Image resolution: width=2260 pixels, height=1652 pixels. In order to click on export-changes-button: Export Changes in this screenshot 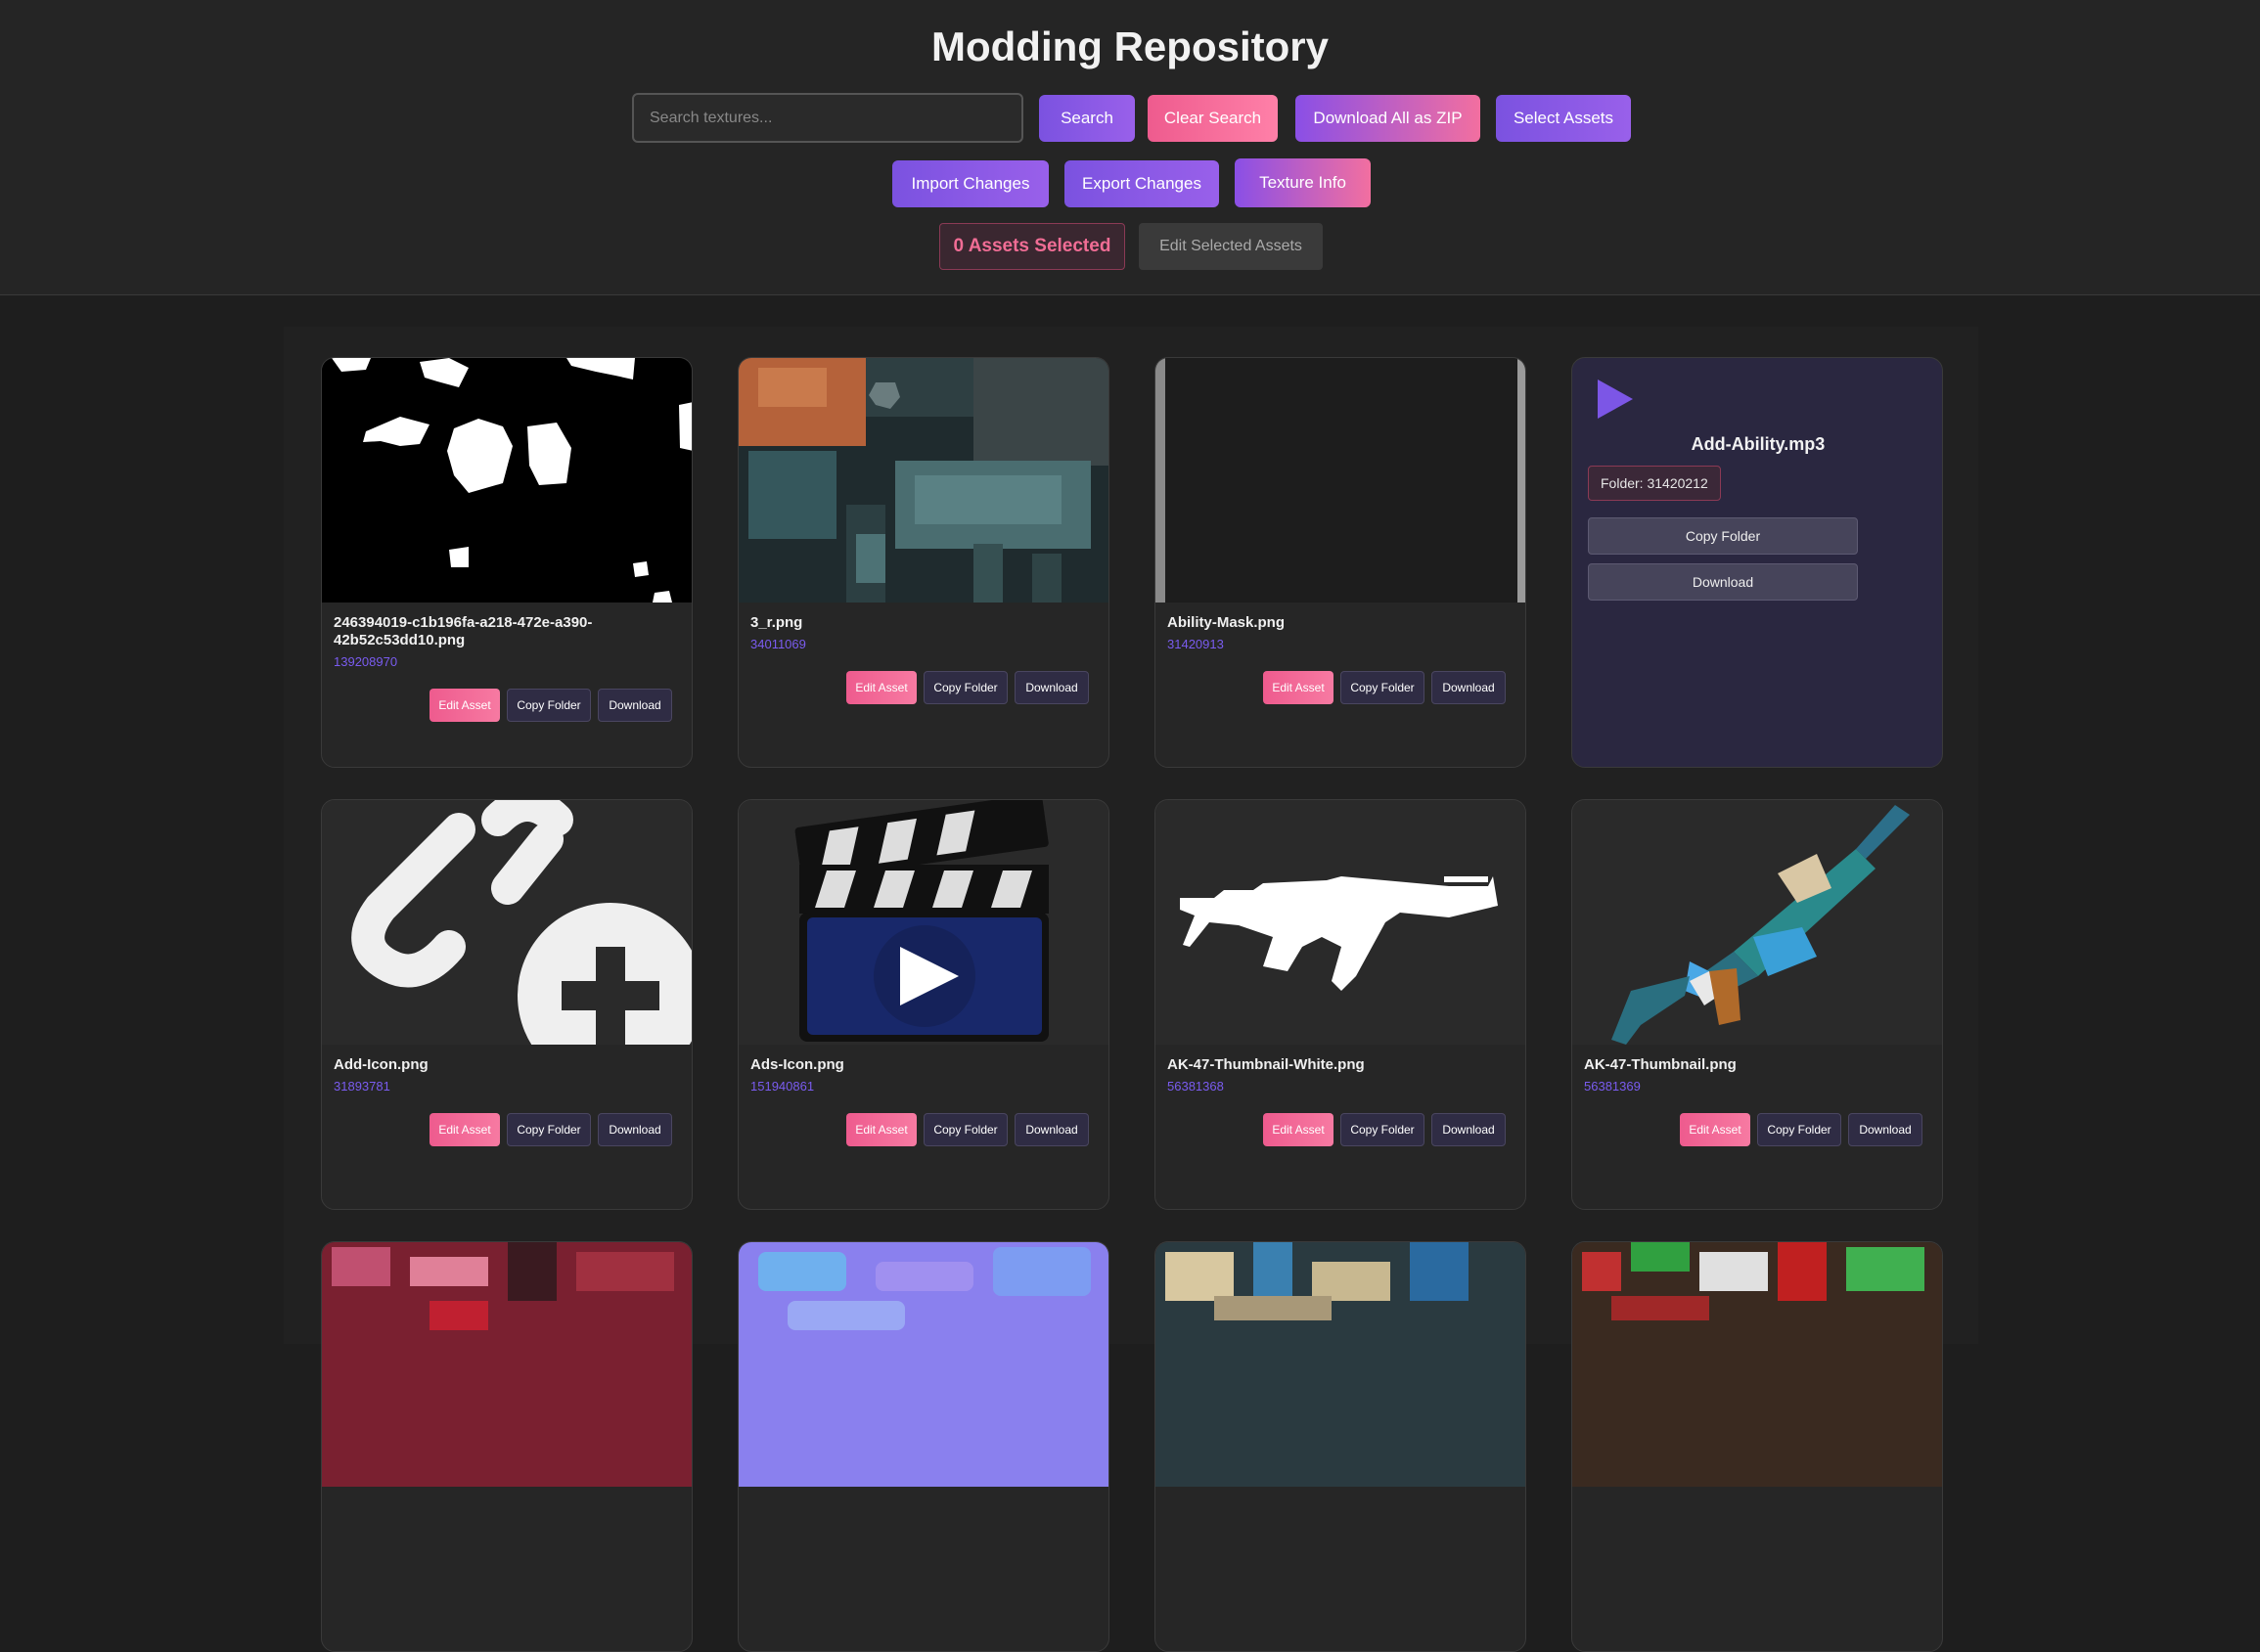, I will do `click(1141, 184)`.